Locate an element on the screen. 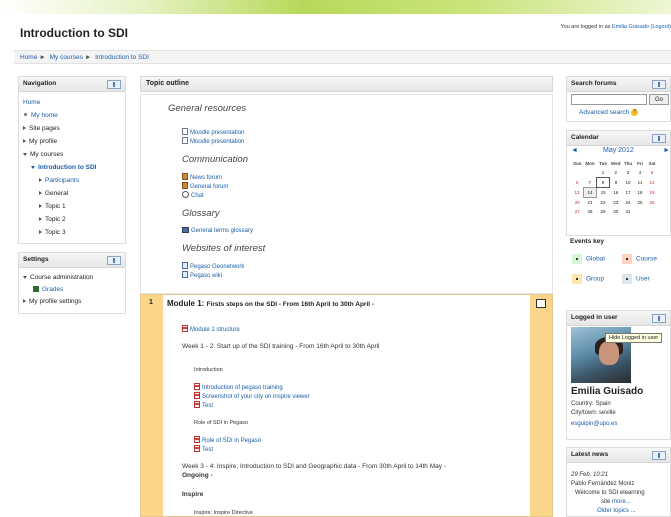 This screenshot has width=671, height=517. calendar-day: 6 is located at coordinates (577, 183).